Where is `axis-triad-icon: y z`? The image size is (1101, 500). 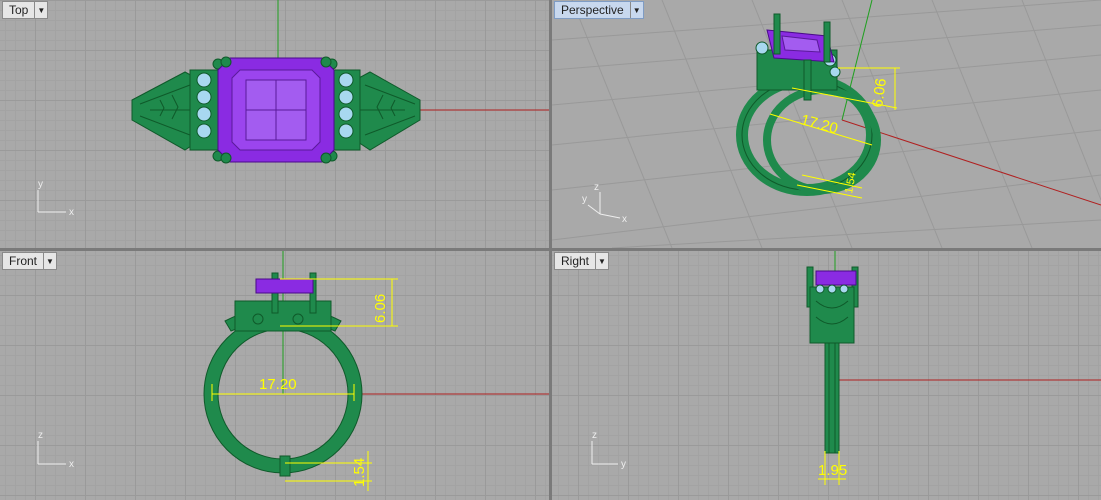 axis-triad-icon: y z is located at coordinates (608, 450).